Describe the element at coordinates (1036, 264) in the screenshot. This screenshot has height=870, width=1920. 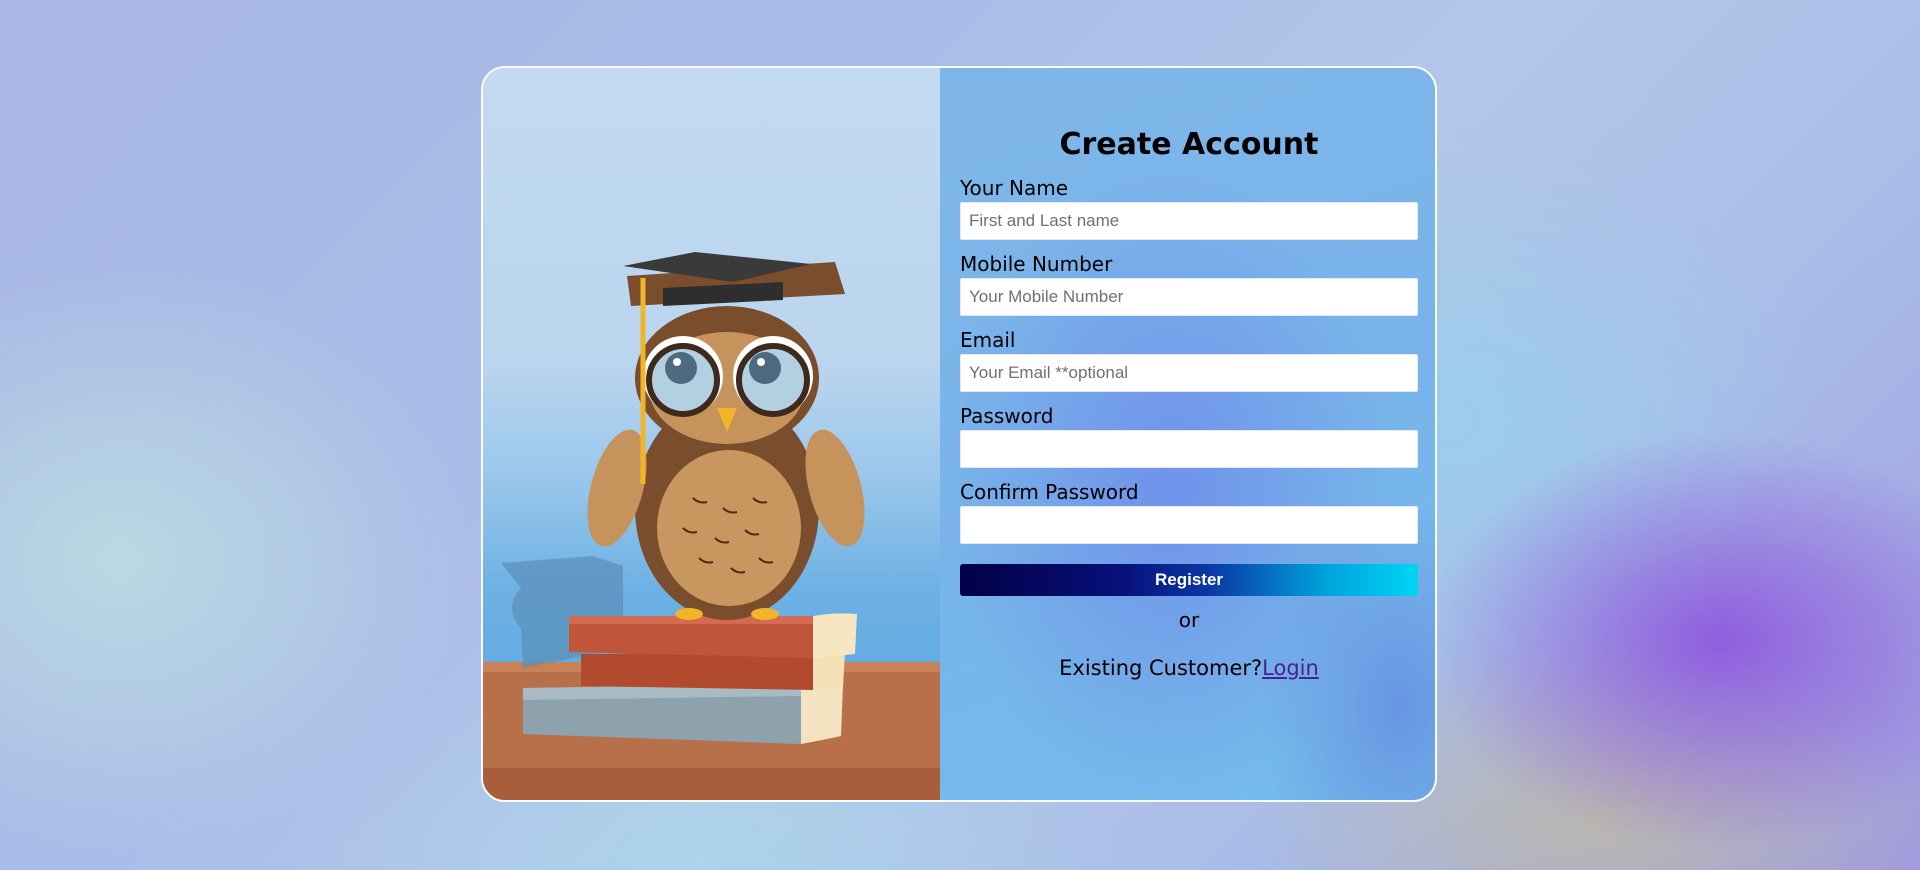
I see `mobile-label: Mobile Number` at that location.